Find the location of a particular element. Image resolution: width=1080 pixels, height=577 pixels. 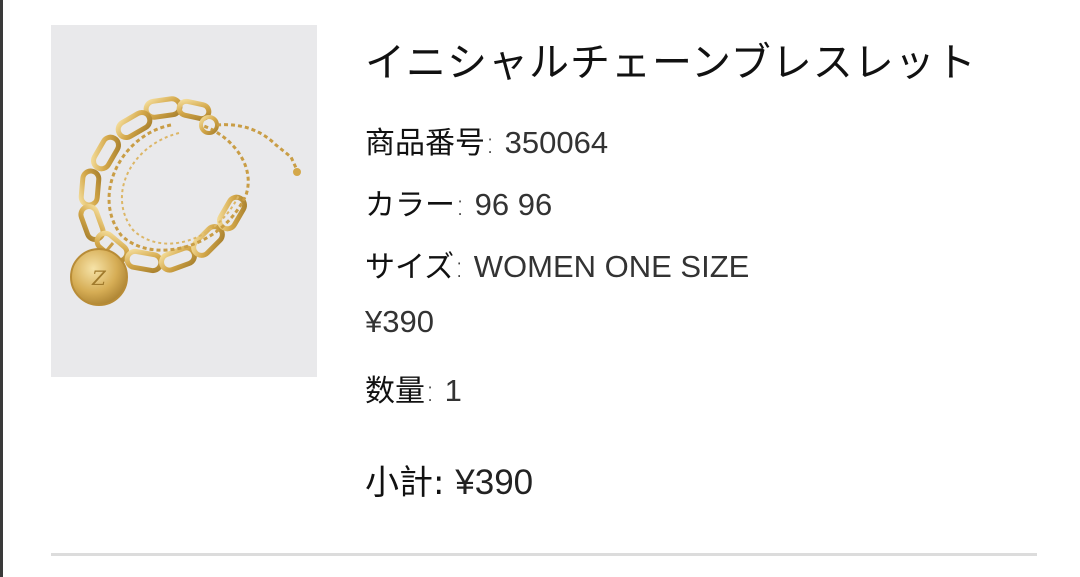

color-row: カラー: 96 96 is located at coordinates (458, 202).